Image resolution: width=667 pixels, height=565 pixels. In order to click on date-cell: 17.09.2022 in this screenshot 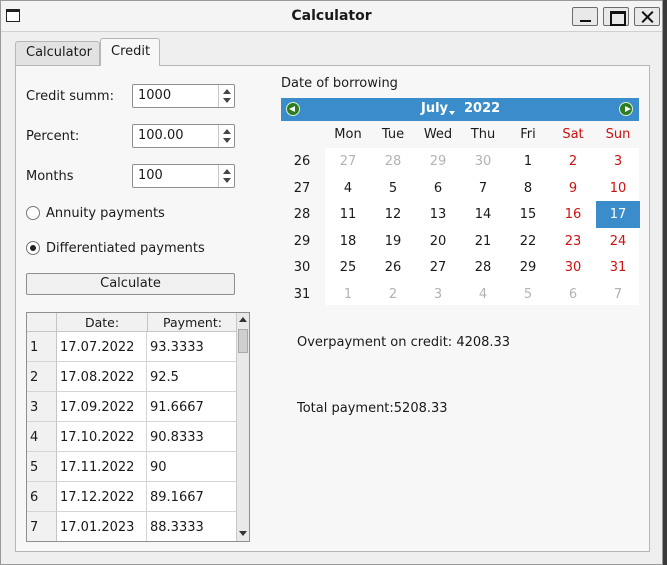, I will do `click(102, 407)`.